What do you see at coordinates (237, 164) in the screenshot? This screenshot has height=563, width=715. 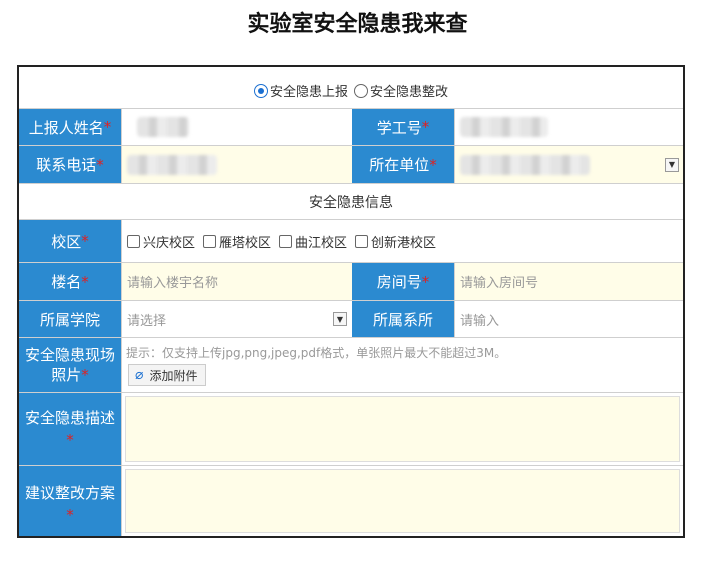 I see `phone-field` at bounding box center [237, 164].